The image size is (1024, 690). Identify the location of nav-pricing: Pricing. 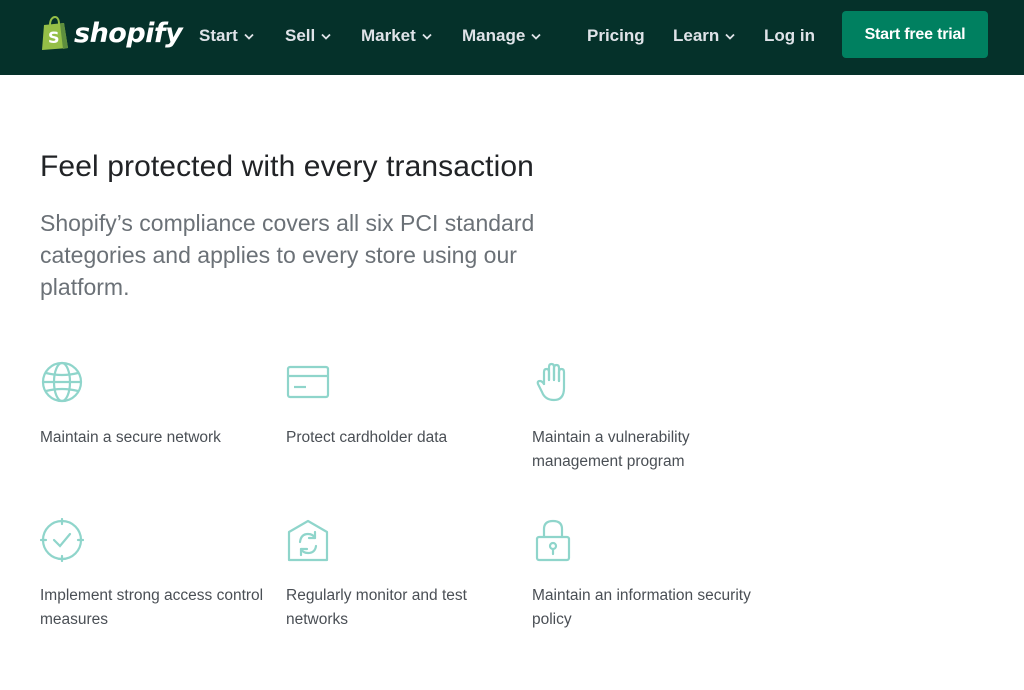
(616, 36).